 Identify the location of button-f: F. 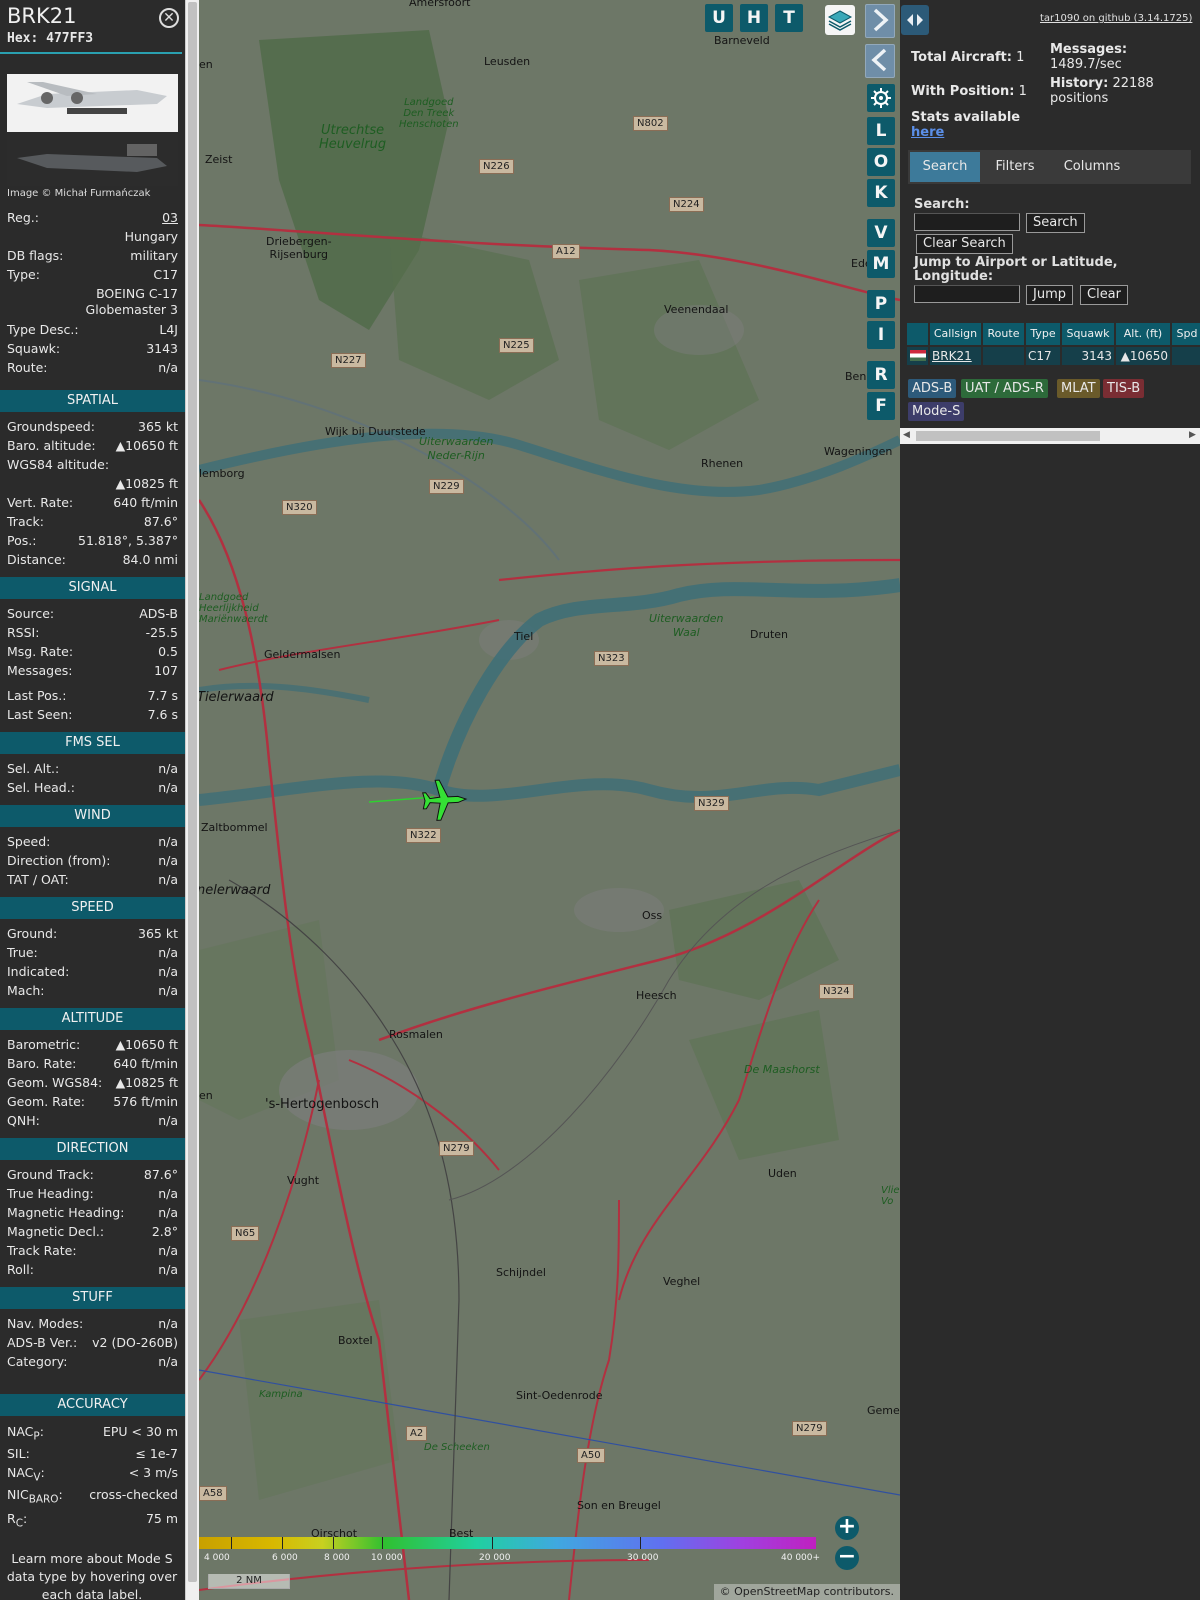
(881, 406).